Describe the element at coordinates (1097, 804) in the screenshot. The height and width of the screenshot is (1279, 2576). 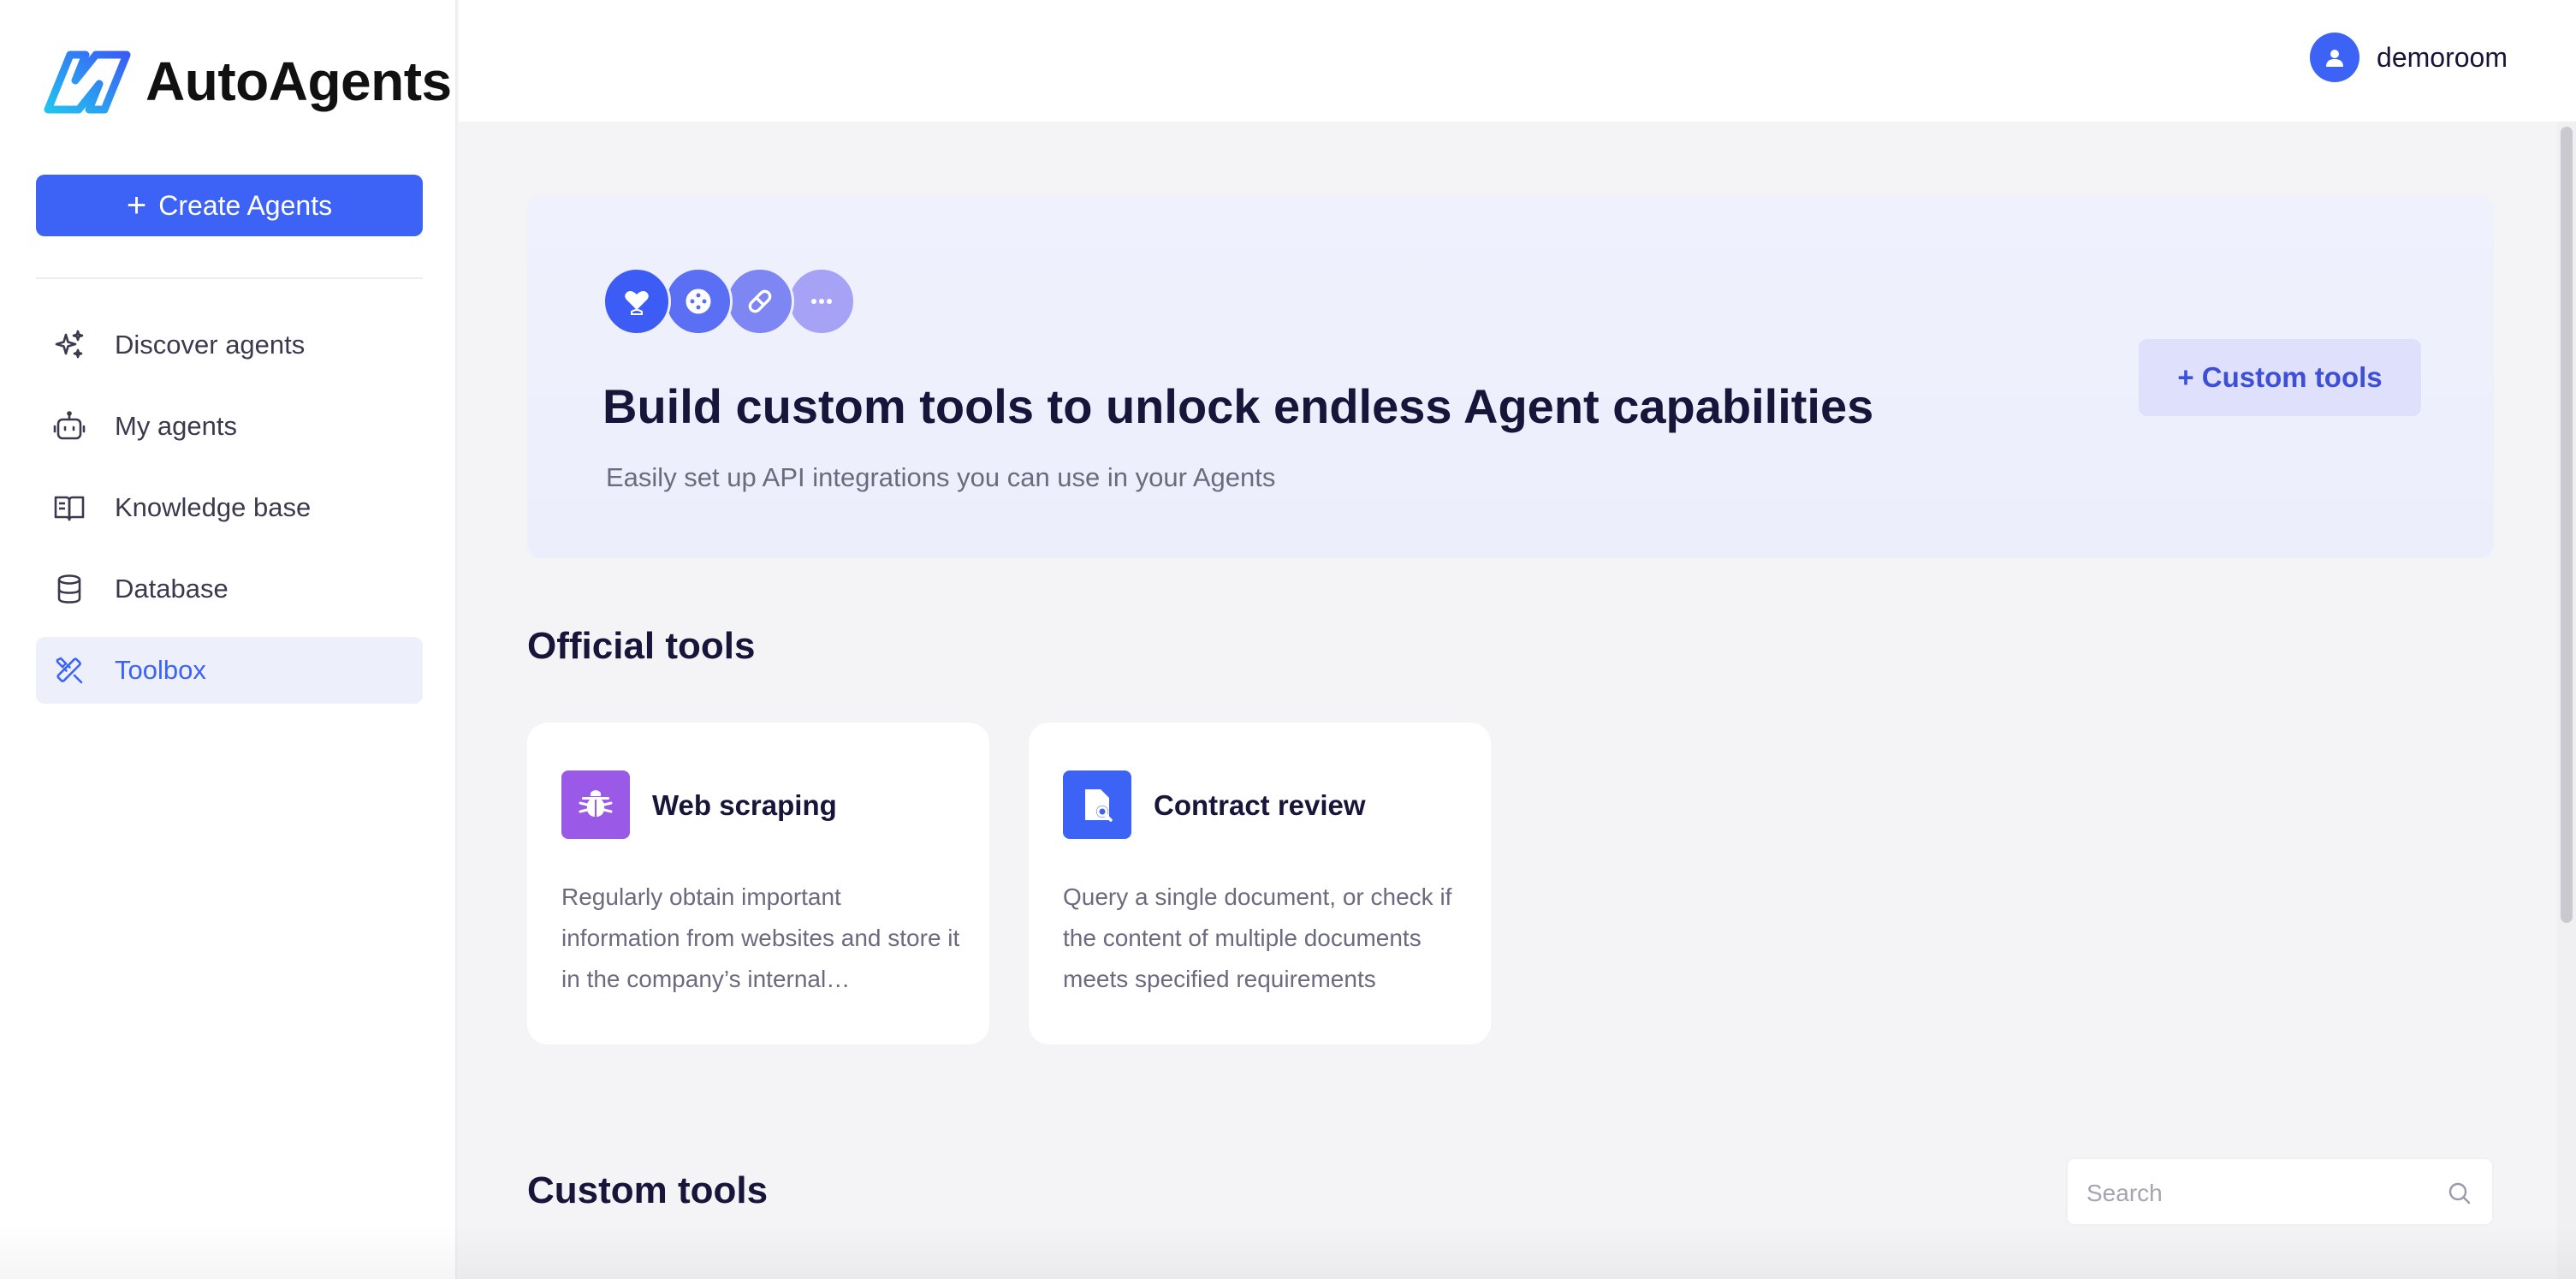
I see `document-search-icon` at that location.